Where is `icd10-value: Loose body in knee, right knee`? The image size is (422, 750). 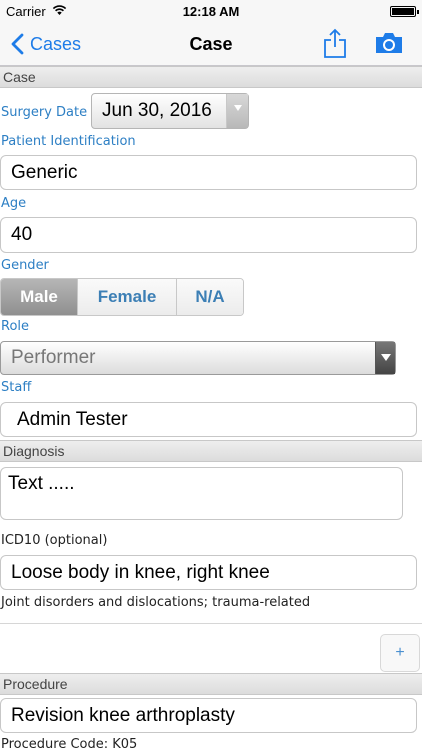 icd10-value: Loose body in knee, right knee is located at coordinates (140, 572).